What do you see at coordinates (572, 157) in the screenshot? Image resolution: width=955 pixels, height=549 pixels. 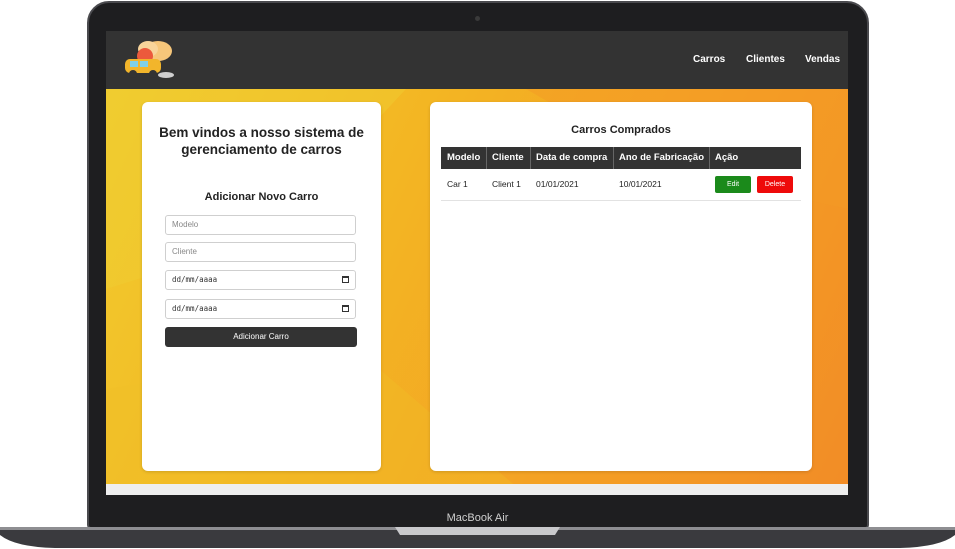 I see `column-header-data-compra: Data de compra` at bounding box center [572, 157].